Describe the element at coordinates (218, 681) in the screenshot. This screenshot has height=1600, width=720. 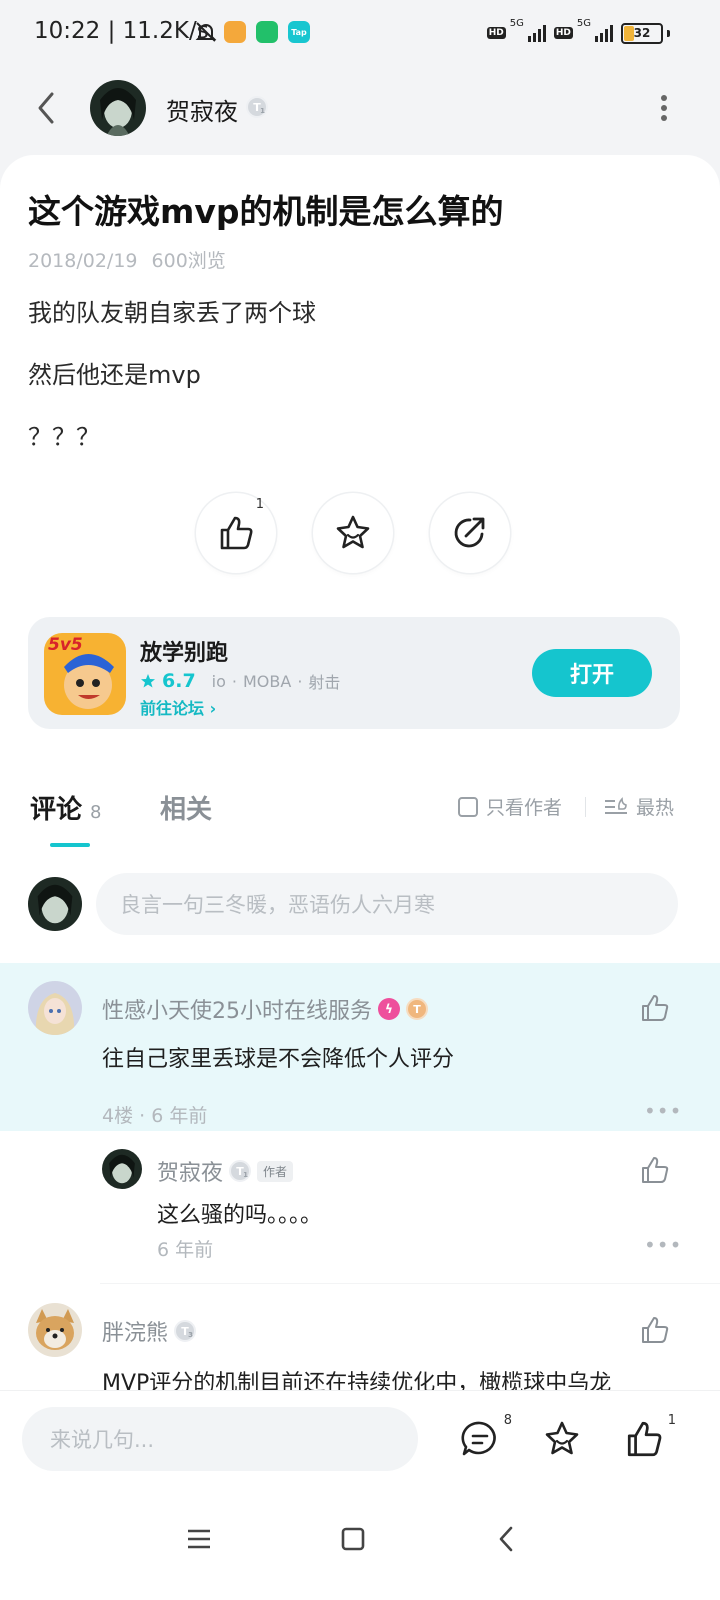
I see `game-tag: io` at that location.